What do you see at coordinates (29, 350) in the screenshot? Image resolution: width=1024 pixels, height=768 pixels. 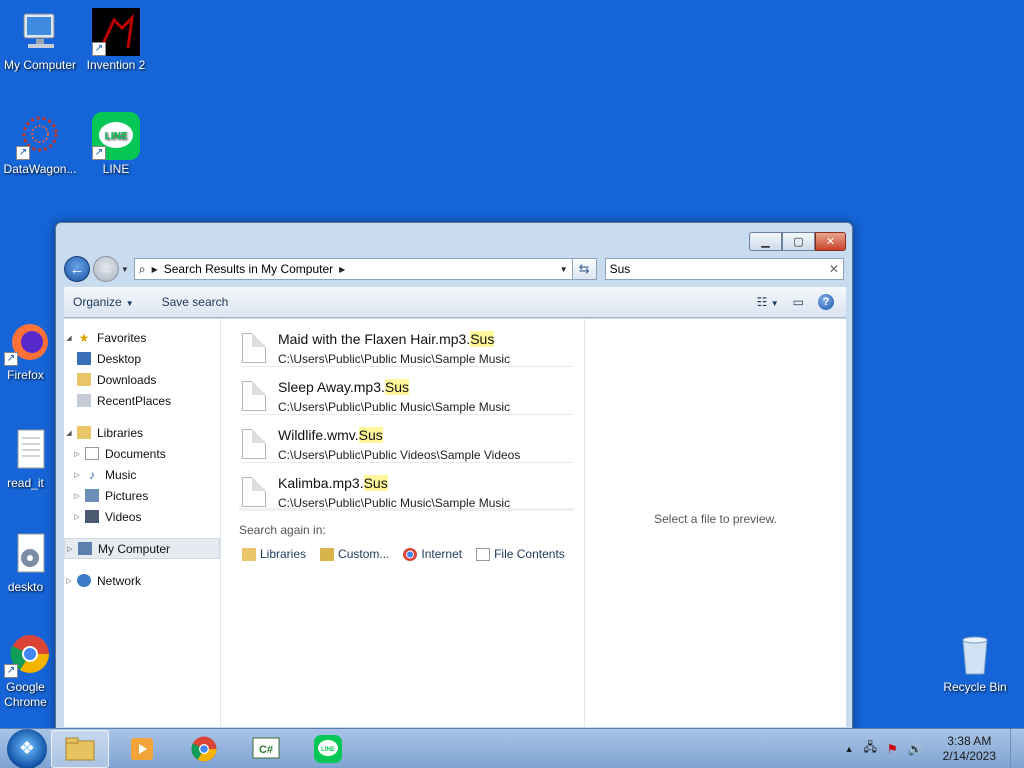 I see `desktop-icon-firefox: ↗ Firefox` at bounding box center [29, 350].